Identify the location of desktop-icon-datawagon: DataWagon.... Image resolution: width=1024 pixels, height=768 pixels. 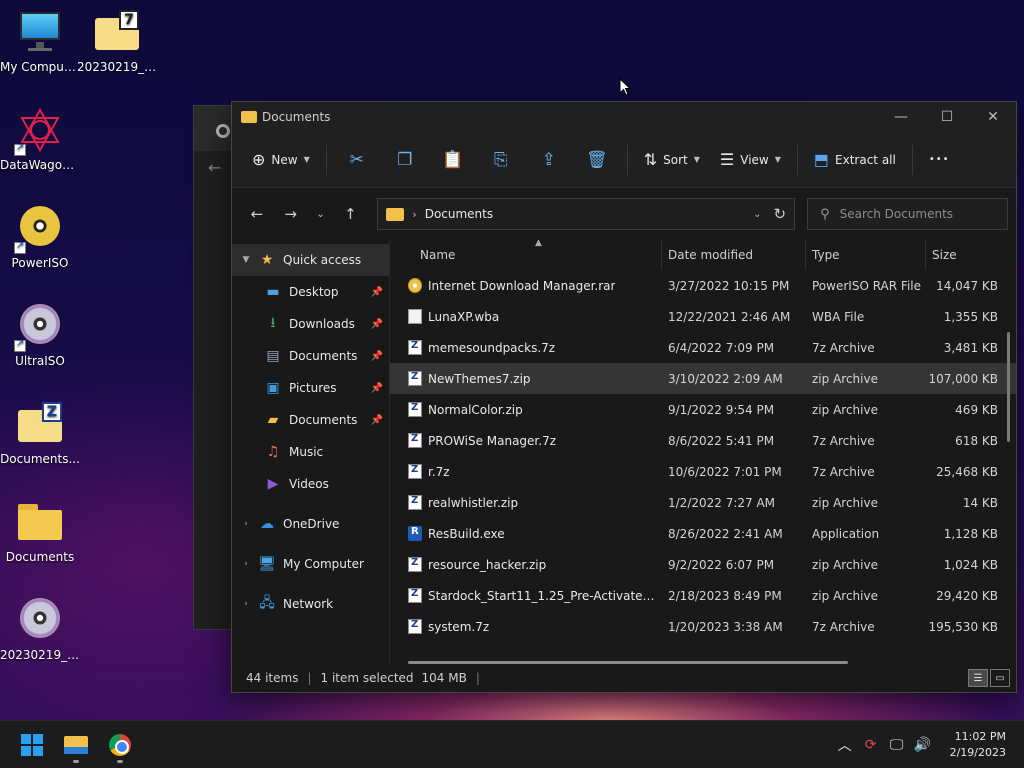
(40, 139).